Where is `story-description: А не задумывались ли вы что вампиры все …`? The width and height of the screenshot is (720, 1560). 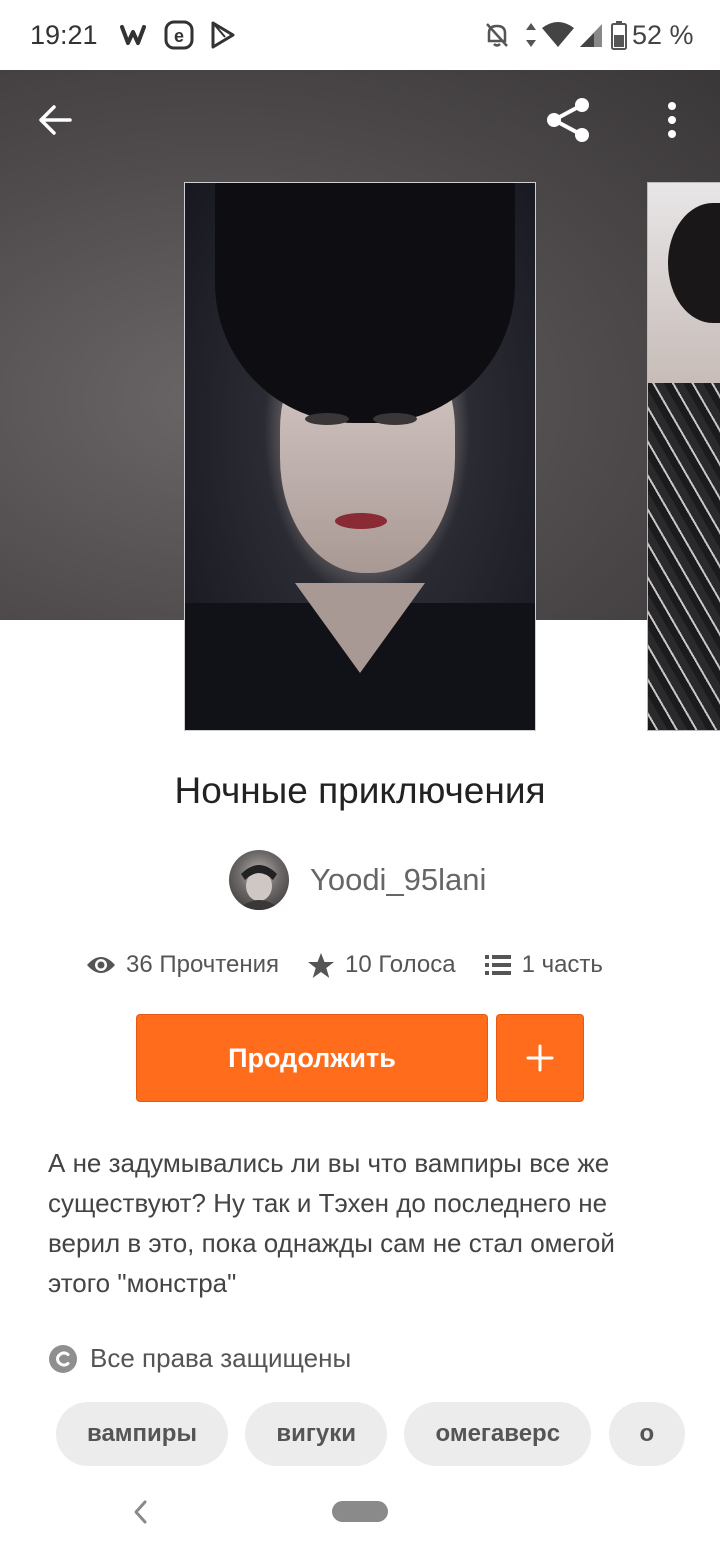 story-description: А не задумывались ли вы что вампиры все … is located at coordinates (331, 1223).